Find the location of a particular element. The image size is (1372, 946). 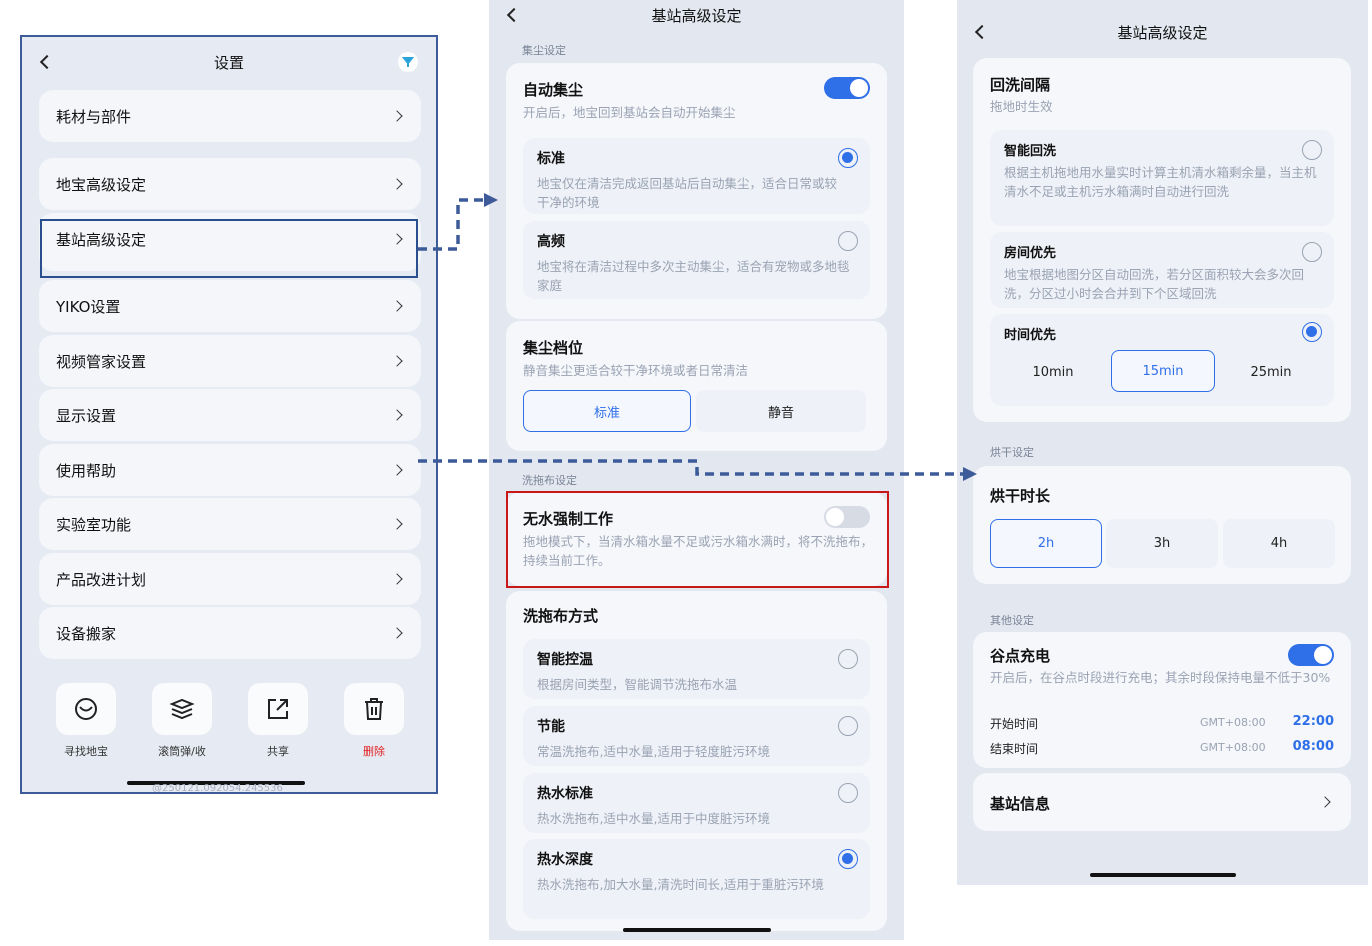

arrow-to-right-screen is located at coordinates (690, 467).